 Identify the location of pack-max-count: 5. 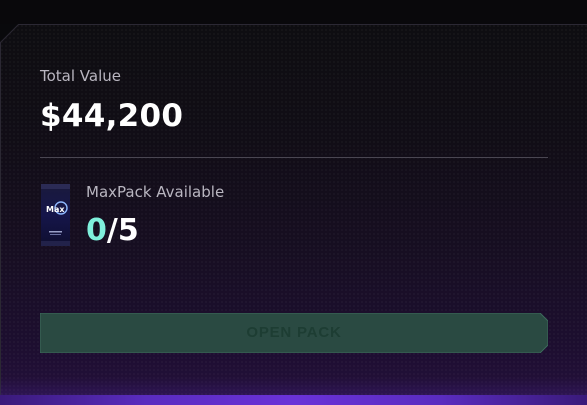
(128, 230).